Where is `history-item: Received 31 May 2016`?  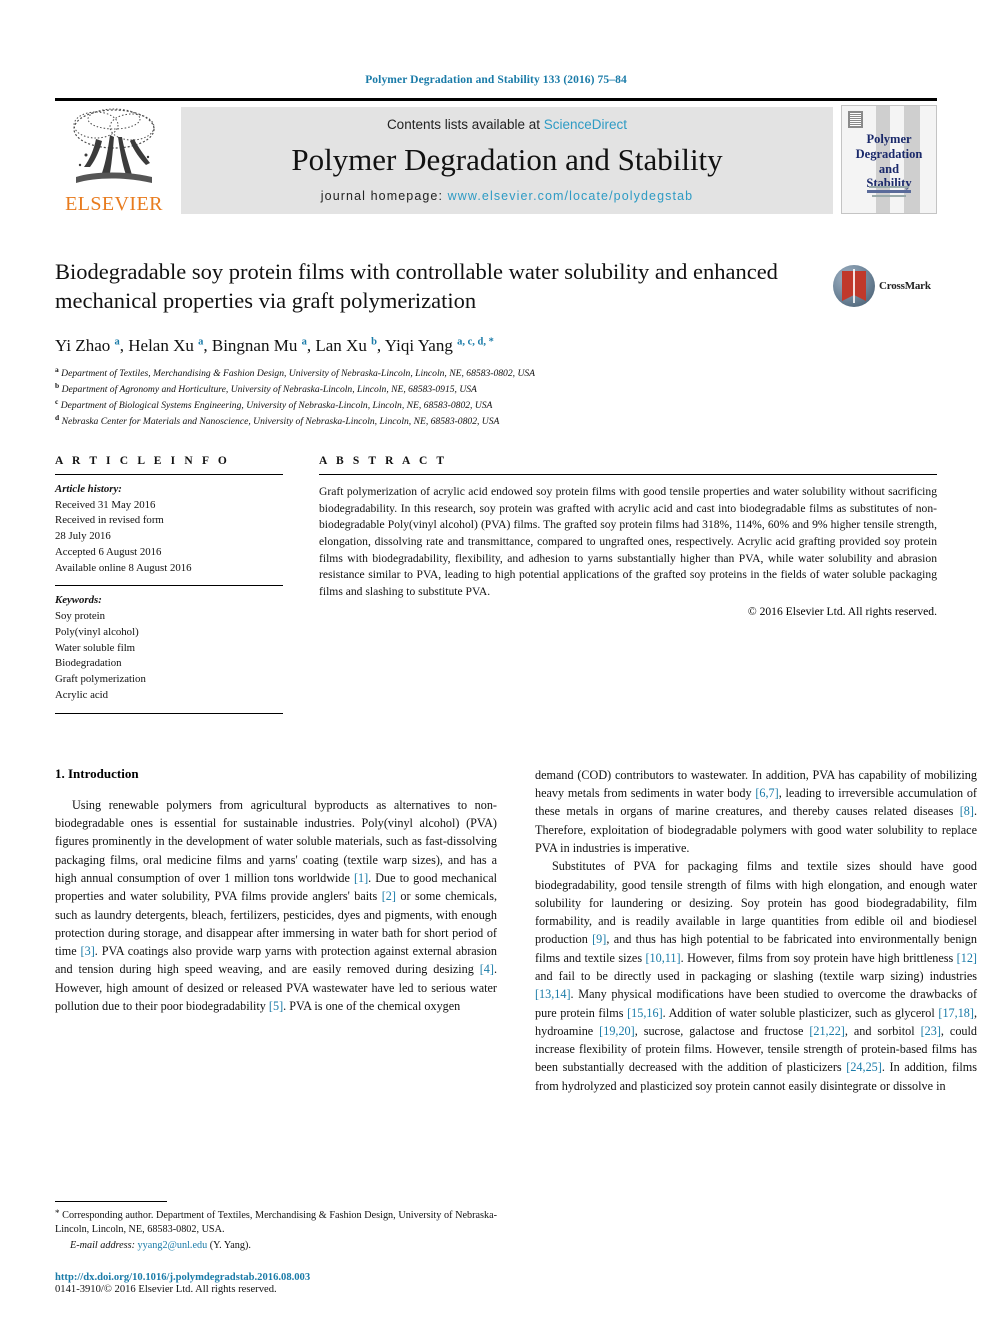
history-item: Received 31 May 2016 is located at coordinates (105, 504).